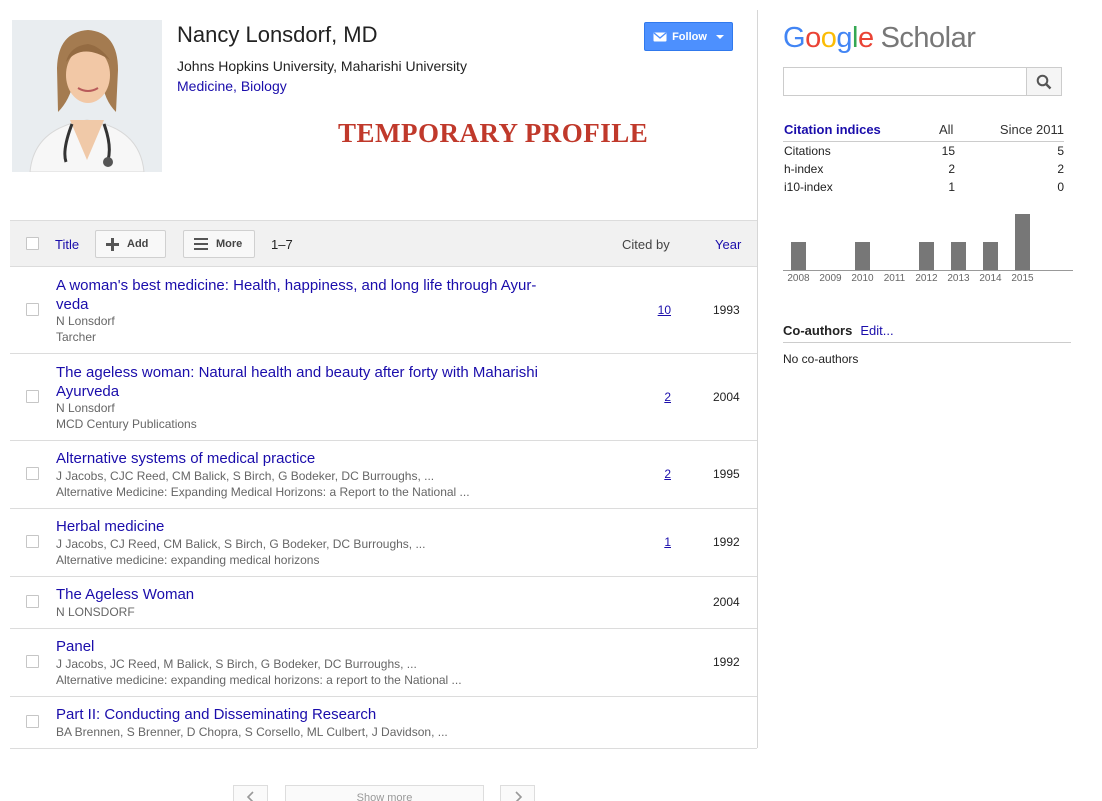  What do you see at coordinates (383, 243) in the screenshot?
I see `articles-toolbar: Title Add More 1–7 Cited by Year` at bounding box center [383, 243].